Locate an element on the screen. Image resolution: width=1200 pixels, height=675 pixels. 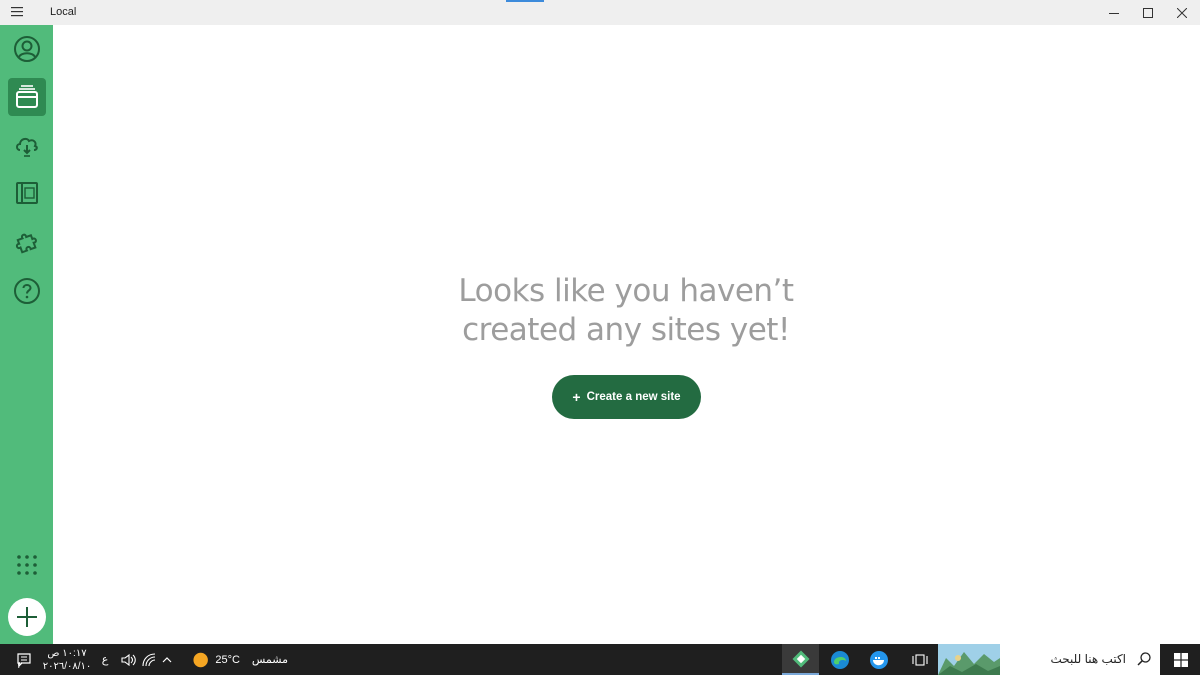
search-highlight-image is located at coordinates (969, 659).